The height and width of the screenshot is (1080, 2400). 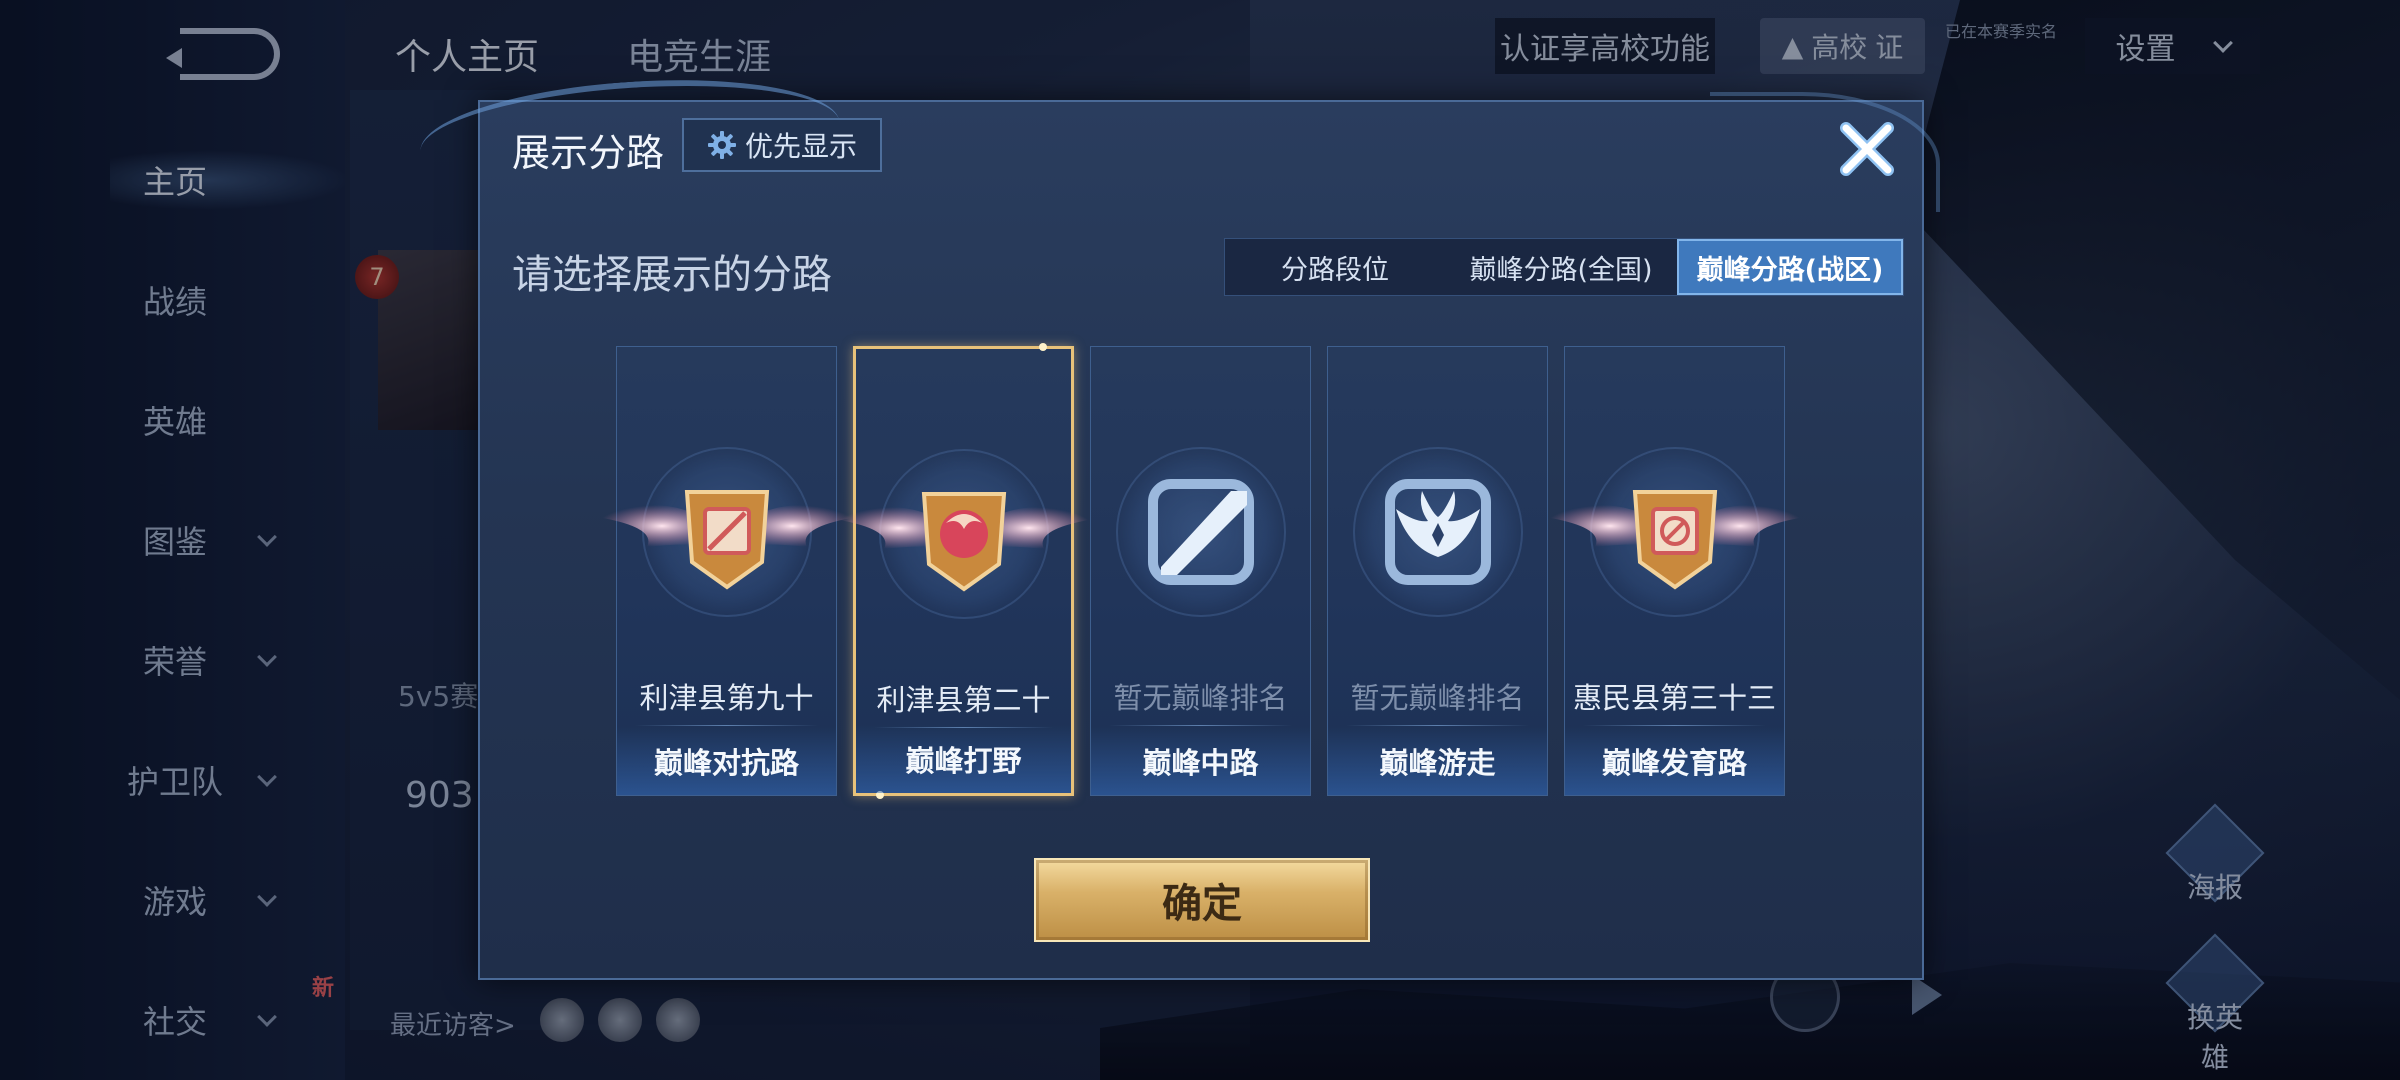 I want to click on lane-label: 巅峰游走, so click(x=1437, y=761).